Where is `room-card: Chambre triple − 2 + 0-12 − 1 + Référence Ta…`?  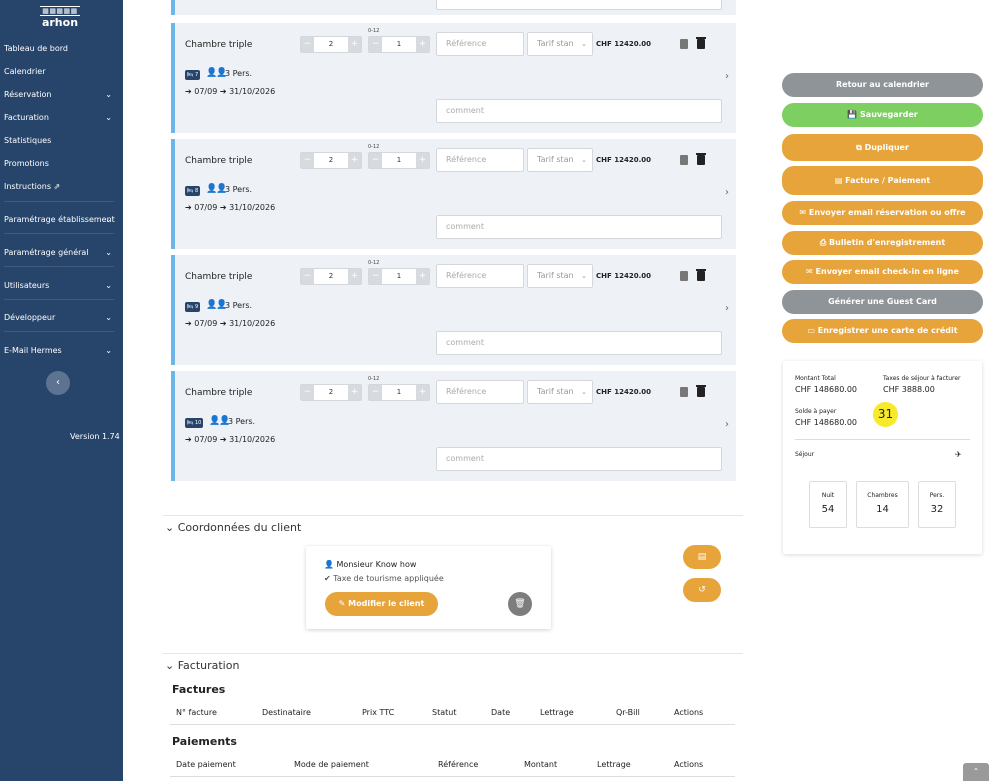
room-card: Chambre triple − 2 + 0-12 − 1 + Référence Ta… is located at coordinates (453, 426).